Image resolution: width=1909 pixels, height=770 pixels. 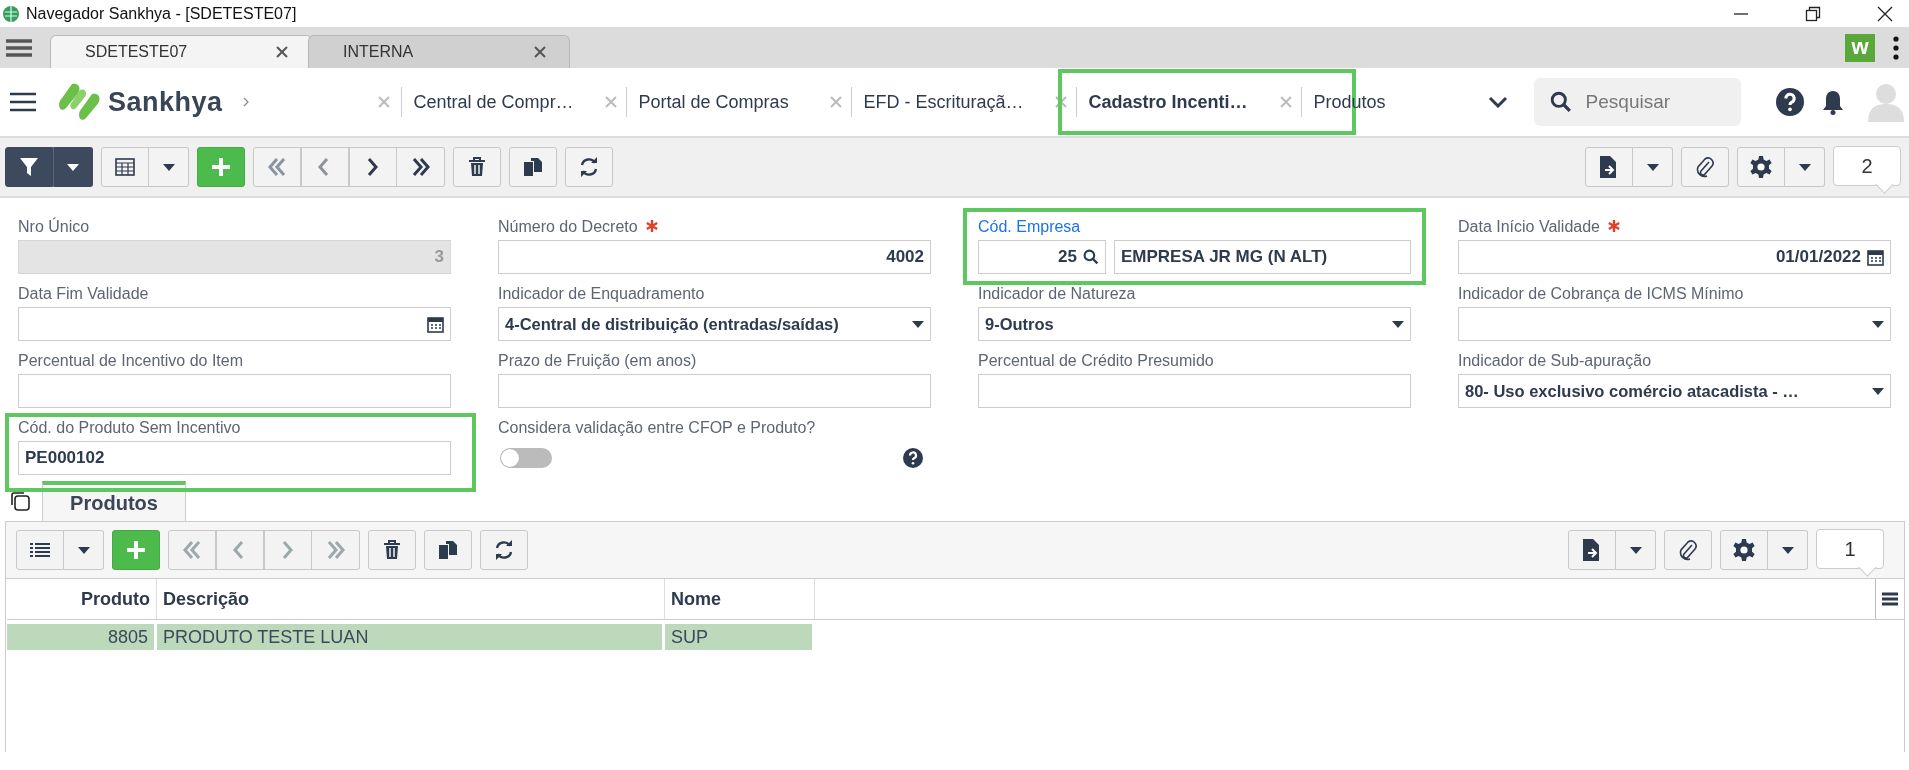 I want to click on input-field: 4002, so click(x=714, y=257).